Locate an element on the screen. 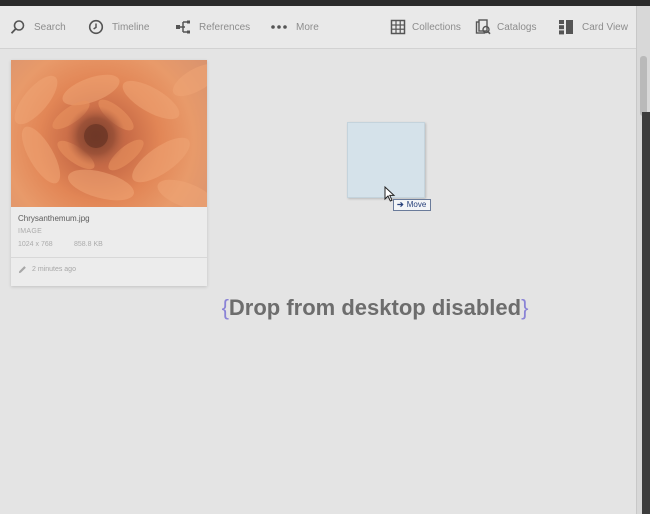  pencil-icon is located at coordinates (22, 269).